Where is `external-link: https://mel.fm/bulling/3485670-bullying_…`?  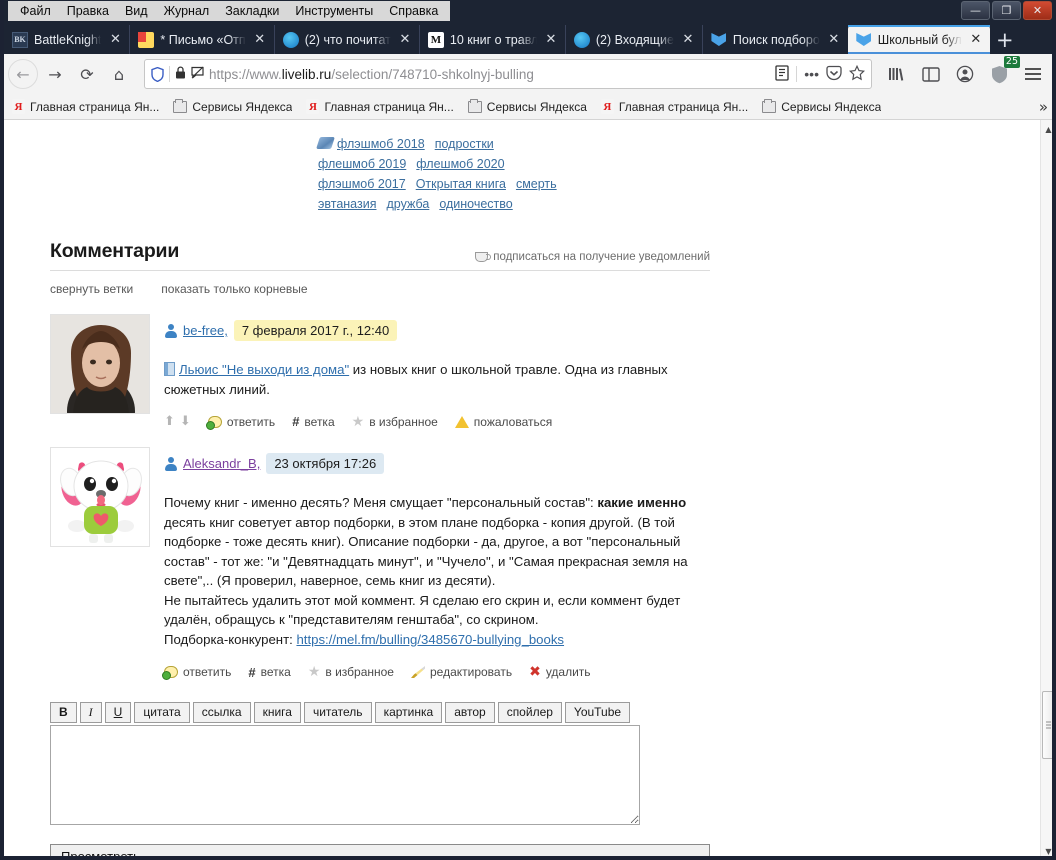 external-link: https://mel.fm/bulling/3485670-bullying_… is located at coordinates (430, 639).